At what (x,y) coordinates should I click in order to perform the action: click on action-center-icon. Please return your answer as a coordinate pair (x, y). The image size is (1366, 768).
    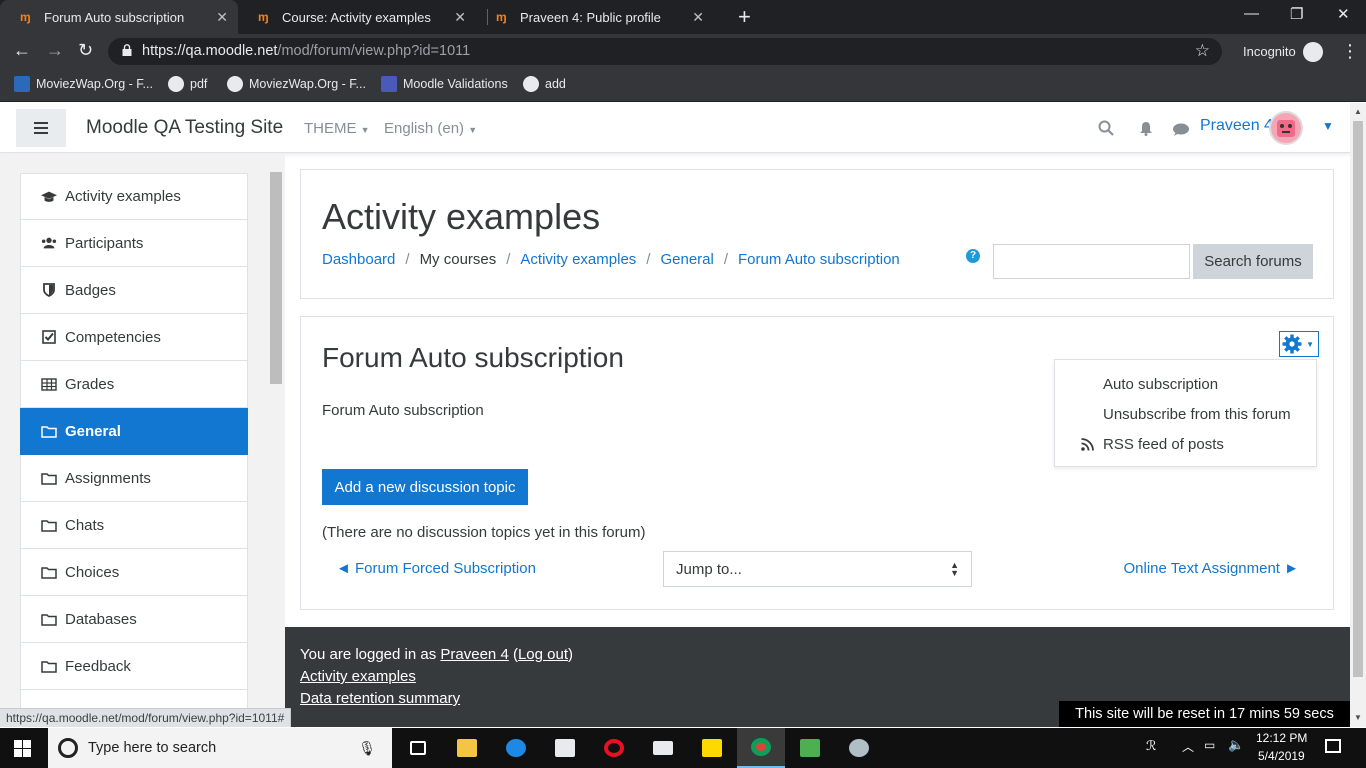
    Looking at the image, I should click on (1333, 746).